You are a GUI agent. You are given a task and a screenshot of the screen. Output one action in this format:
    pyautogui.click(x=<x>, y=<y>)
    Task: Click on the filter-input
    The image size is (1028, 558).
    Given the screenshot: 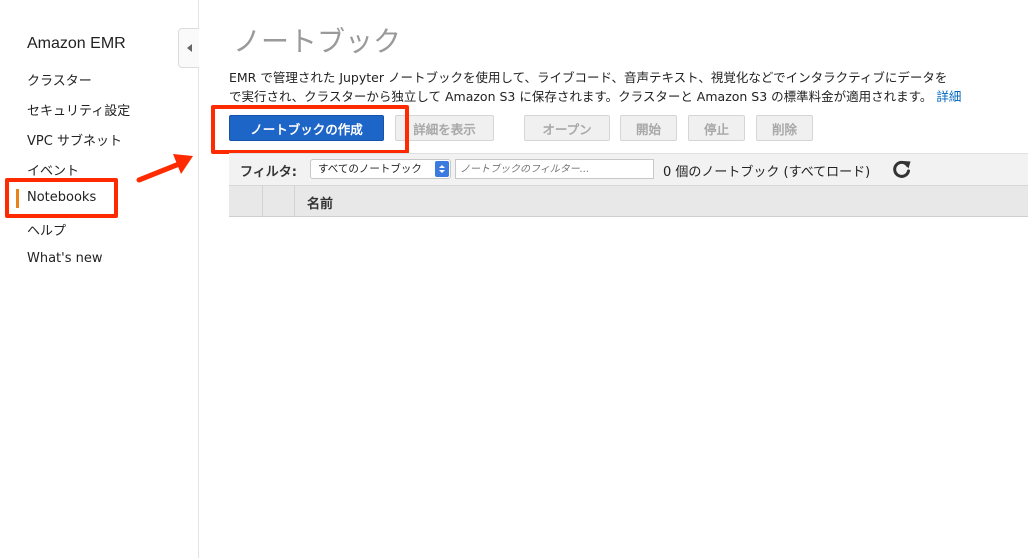 What is the action you would take?
    pyautogui.click(x=554, y=169)
    